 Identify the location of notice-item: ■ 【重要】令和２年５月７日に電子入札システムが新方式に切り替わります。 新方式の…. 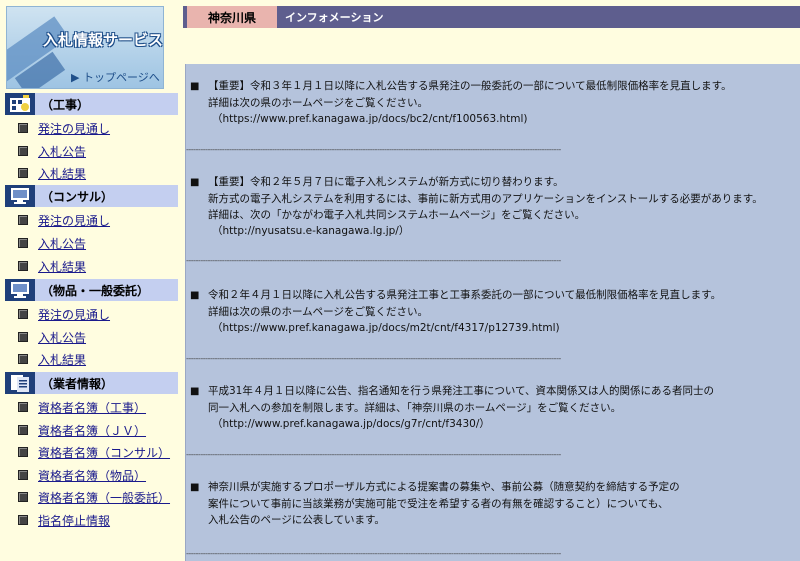
(492, 206).